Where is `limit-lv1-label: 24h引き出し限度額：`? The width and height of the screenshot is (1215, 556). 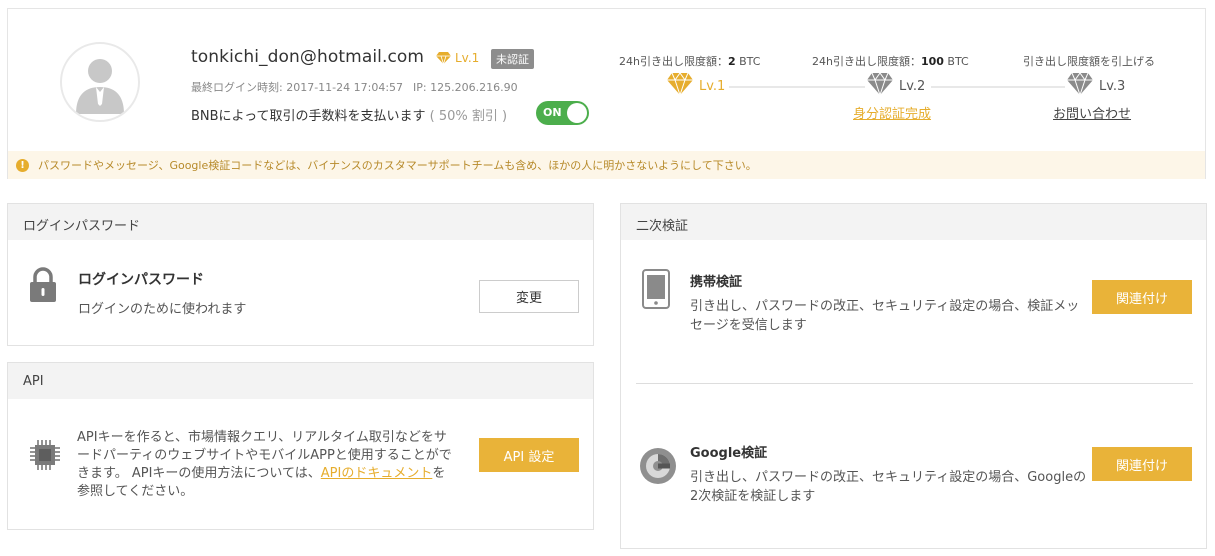 limit-lv1-label: 24h引き出し限度額： is located at coordinates (673, 61).